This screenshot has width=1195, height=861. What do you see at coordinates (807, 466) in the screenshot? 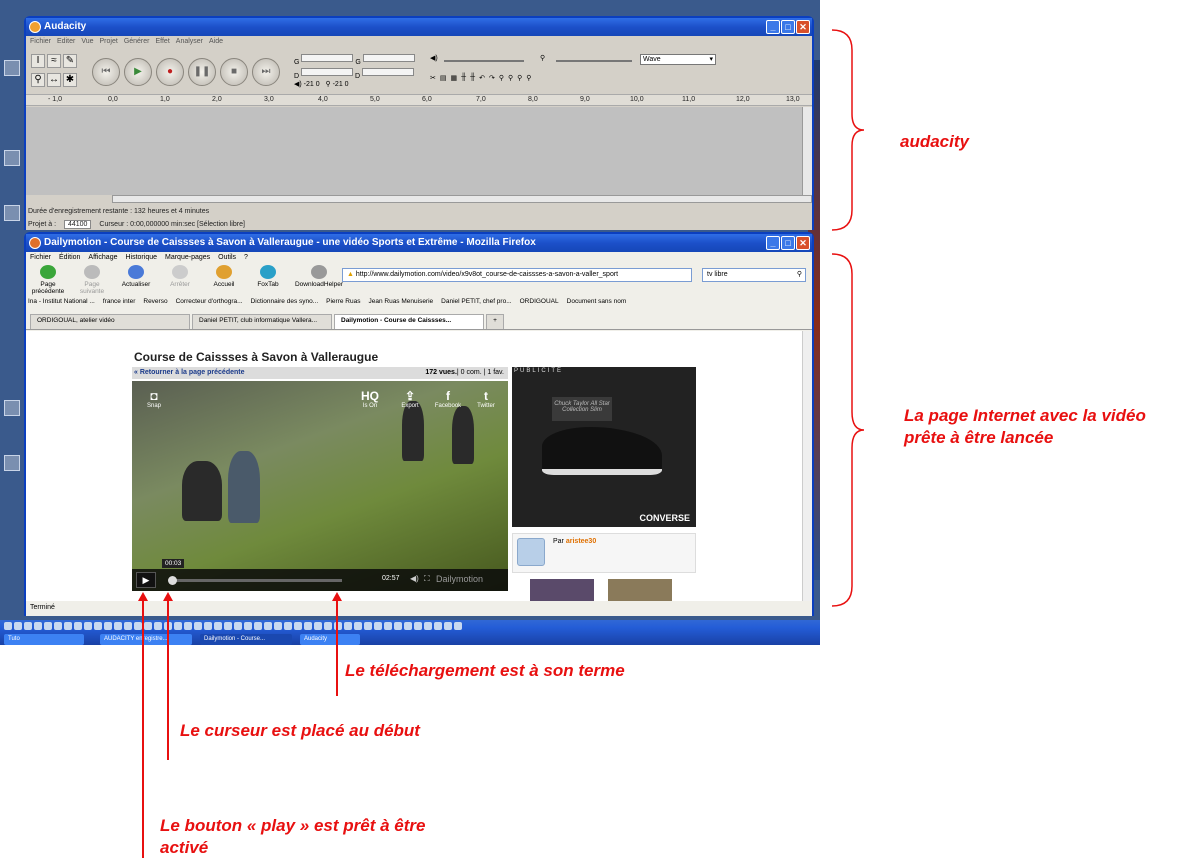
I see `page-scrollbar` at bounding box center [807, 466].